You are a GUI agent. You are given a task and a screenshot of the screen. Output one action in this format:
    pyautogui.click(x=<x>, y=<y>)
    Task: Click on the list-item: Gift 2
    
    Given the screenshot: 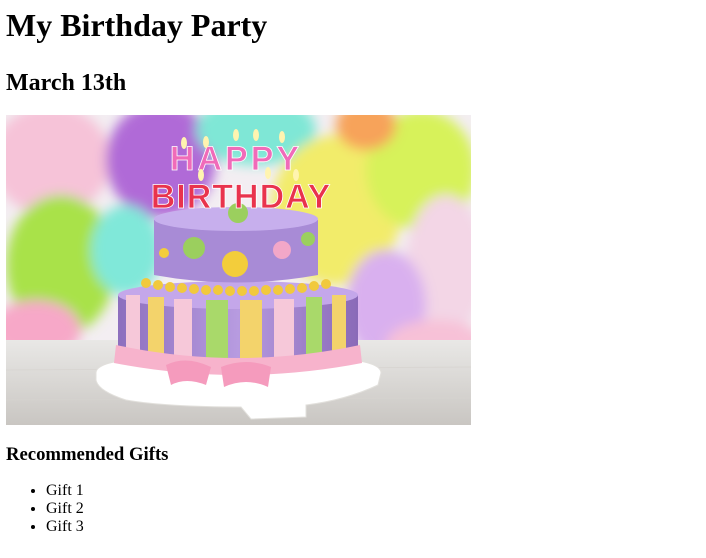 What is the action you would take?
    pyautogui.click(x=373, y=509)
    